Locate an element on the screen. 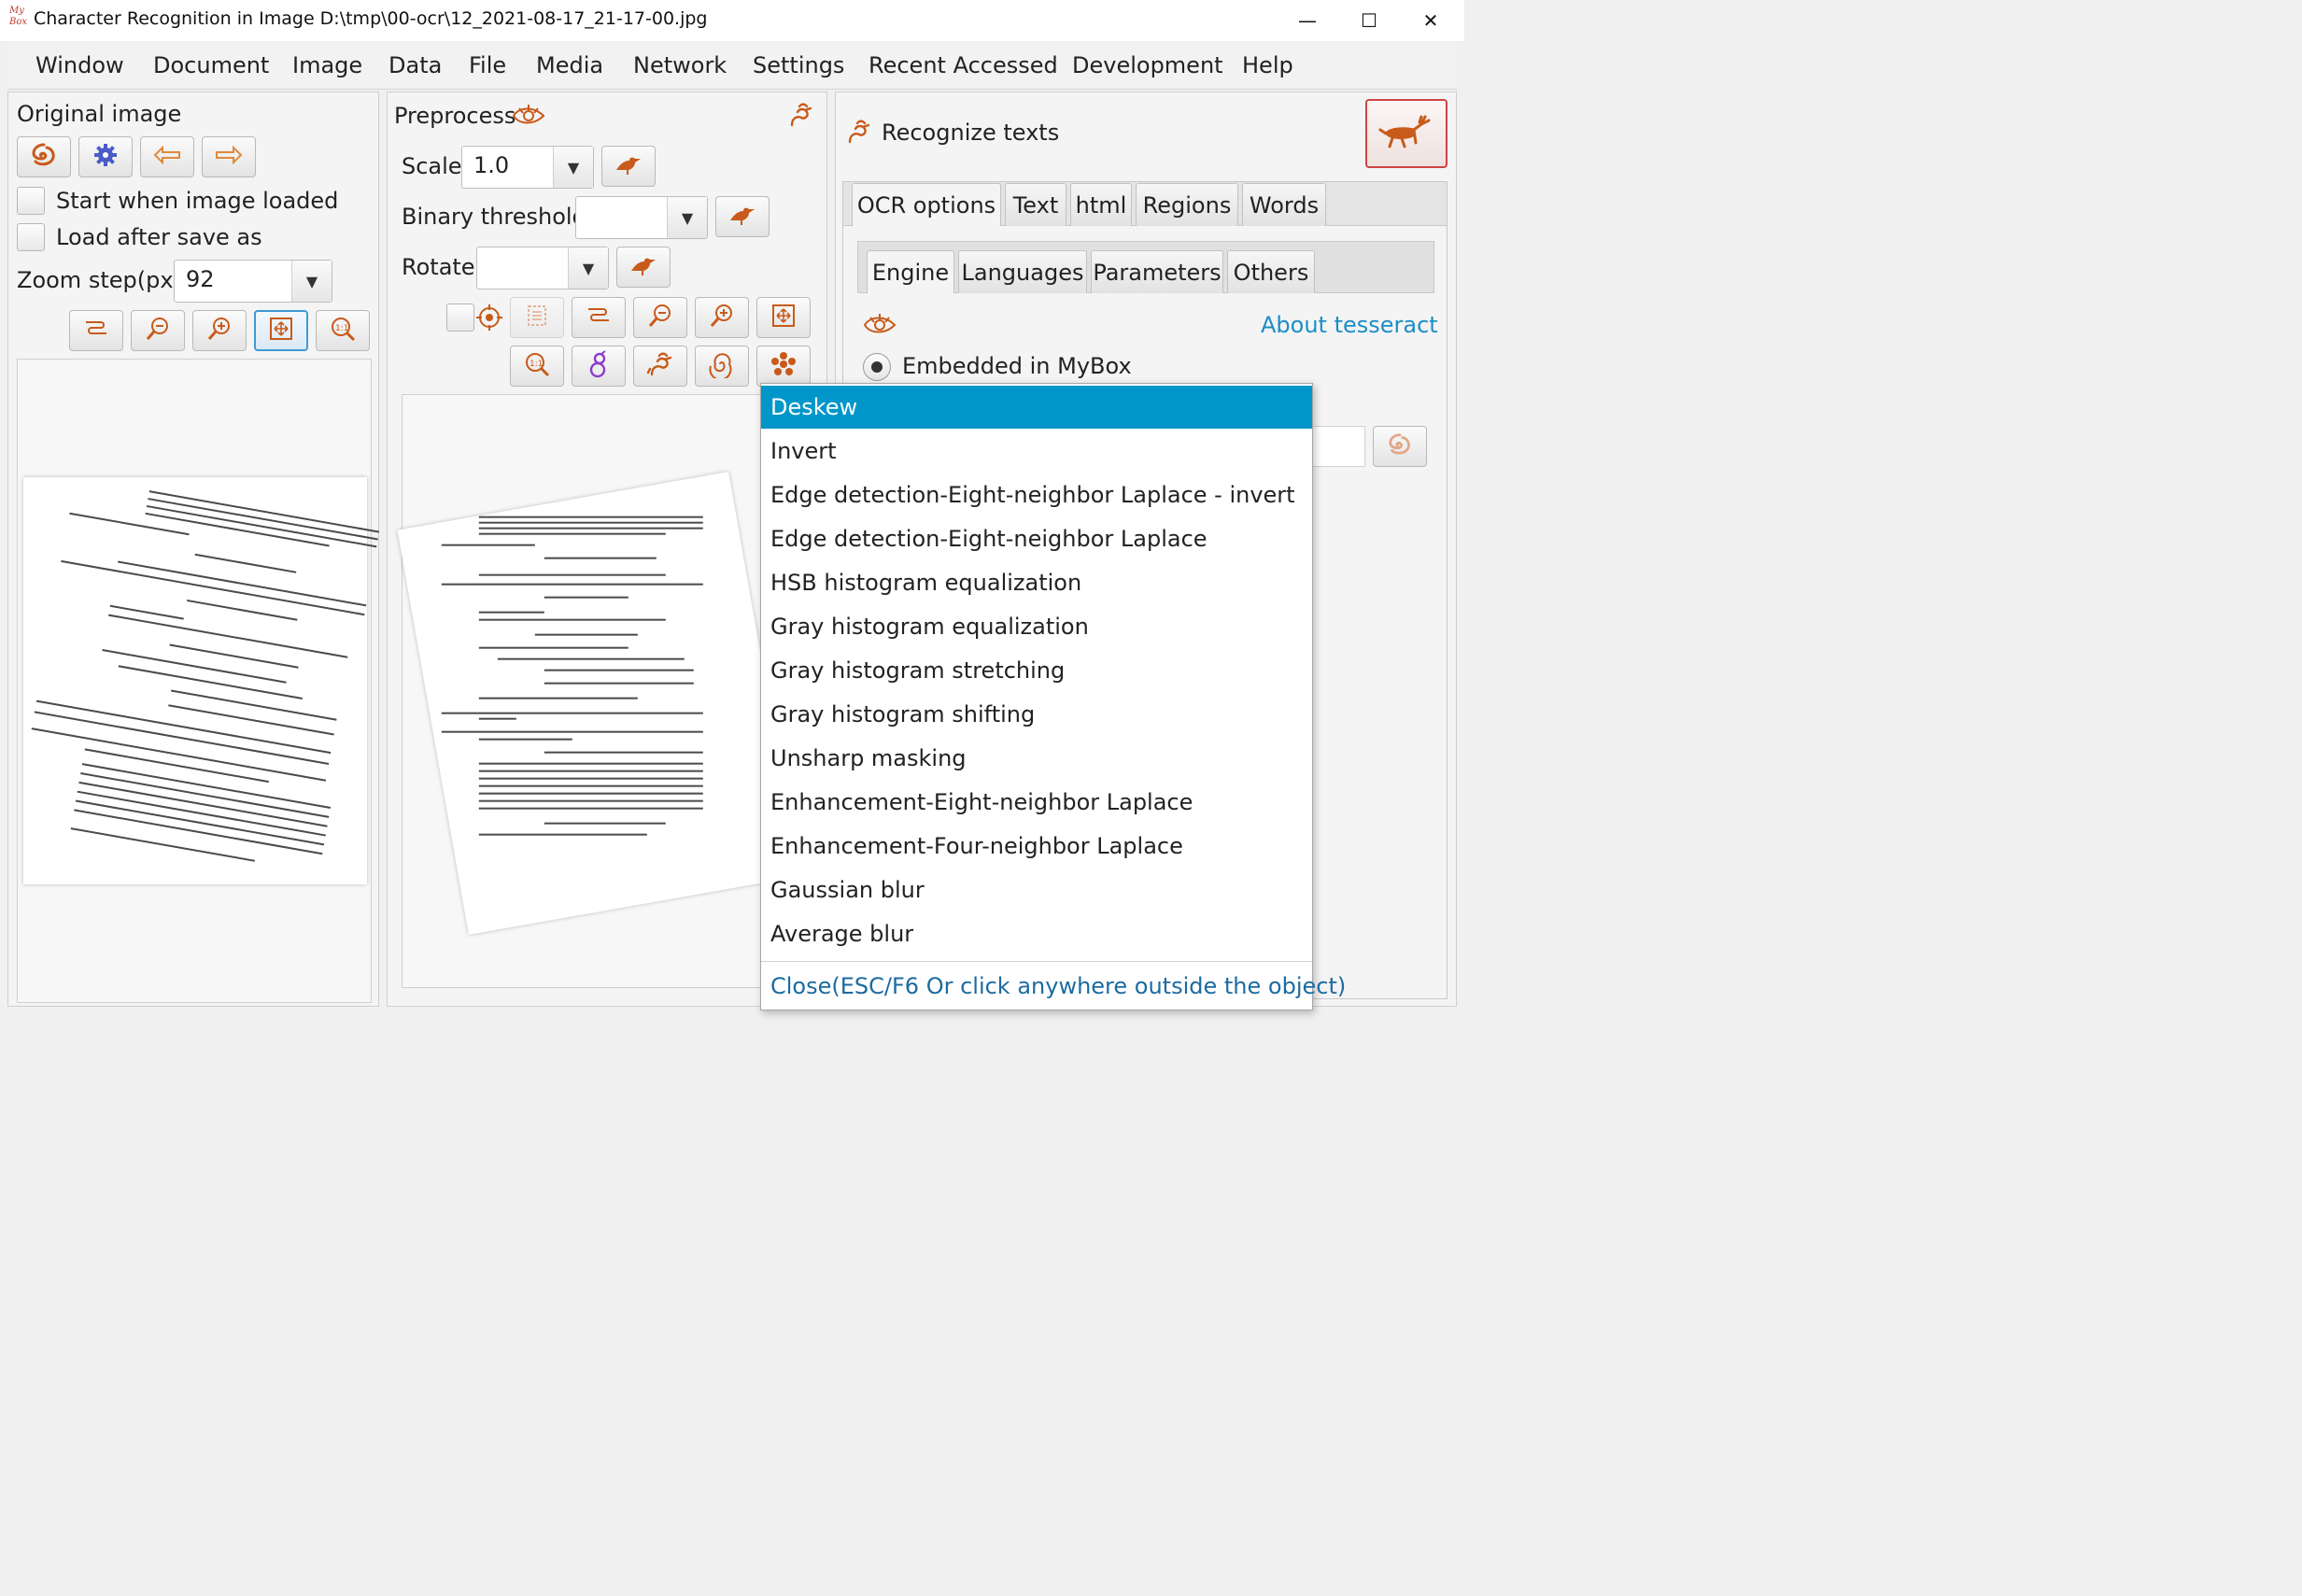 This screenshot has width=2302, height=1596. load-after-save-label: Load after save as is located at coordinates (159, 237).